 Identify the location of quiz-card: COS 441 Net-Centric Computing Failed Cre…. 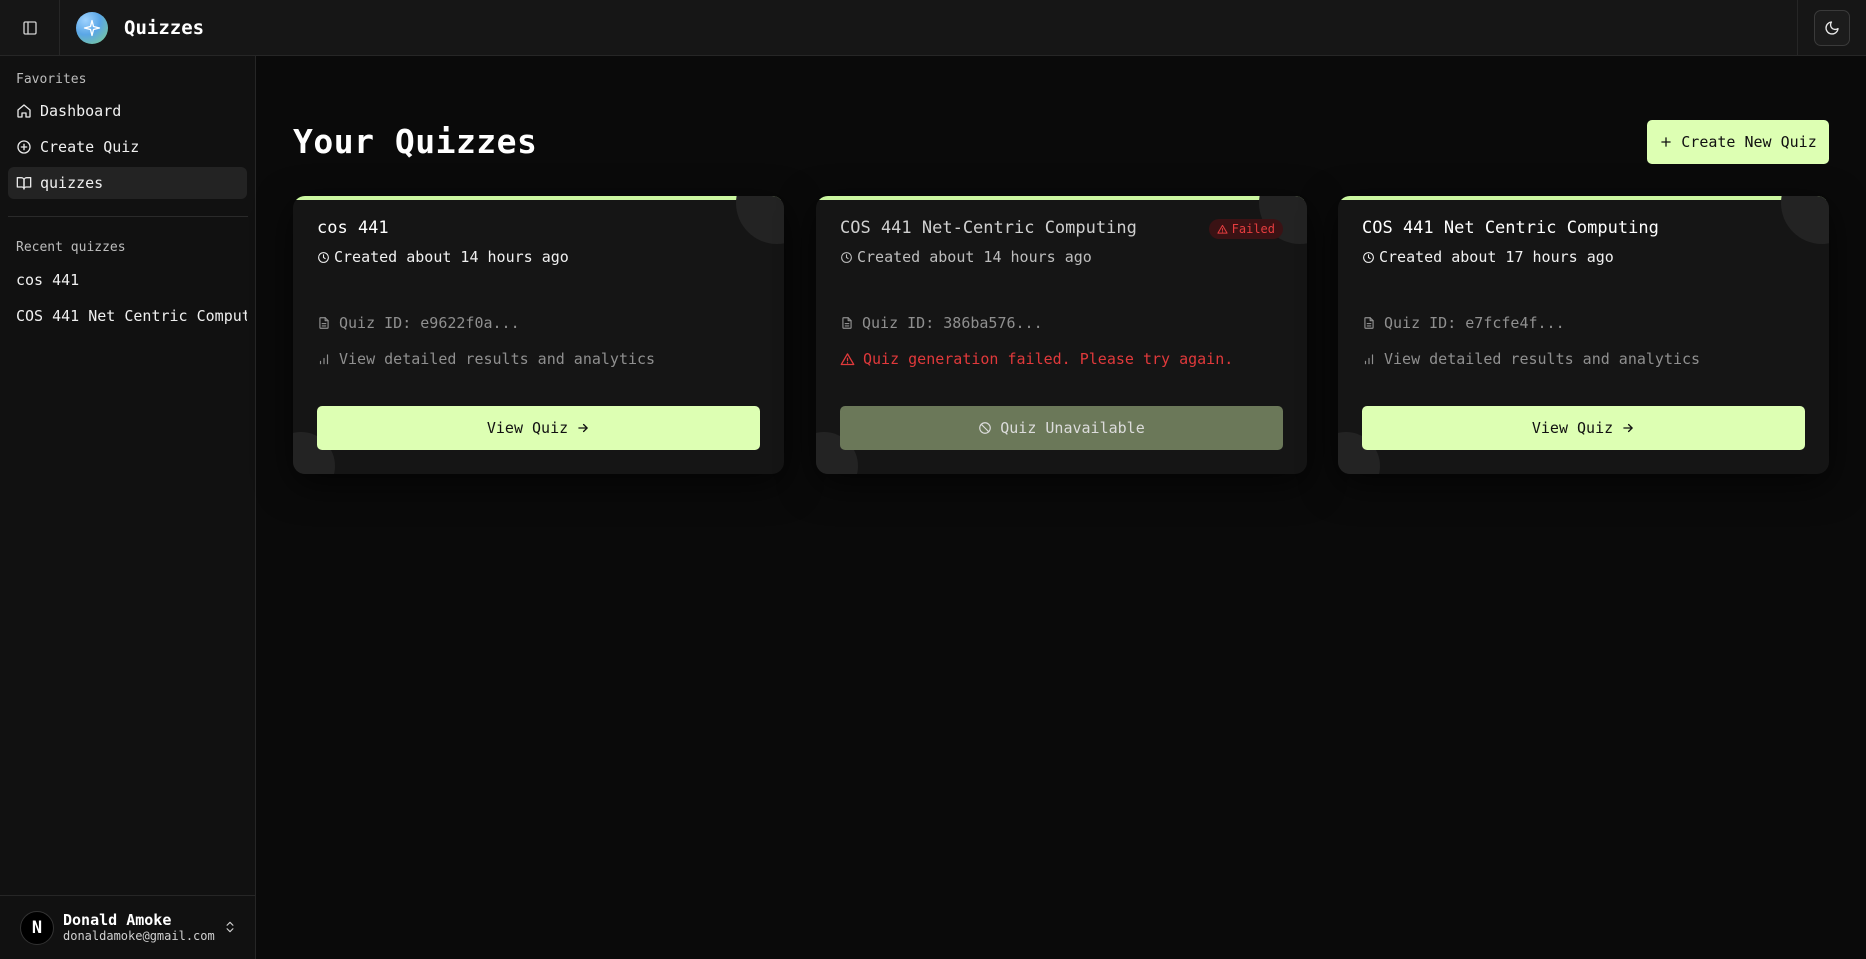
(1061, 335).